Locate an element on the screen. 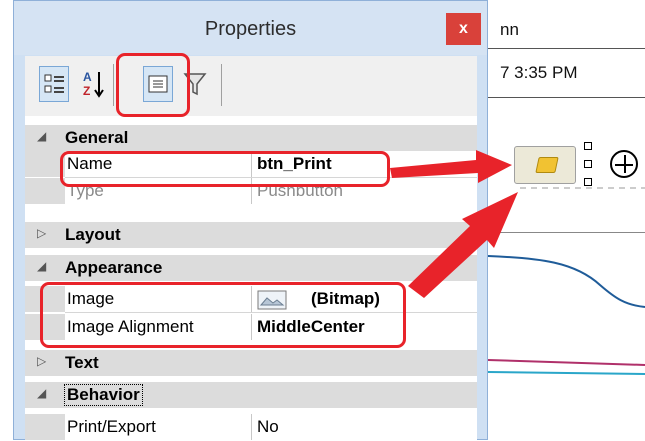 Image resolution: width=645 pixels, height=441 pixels. annotation-arrows is located at coordinates (454, 224).